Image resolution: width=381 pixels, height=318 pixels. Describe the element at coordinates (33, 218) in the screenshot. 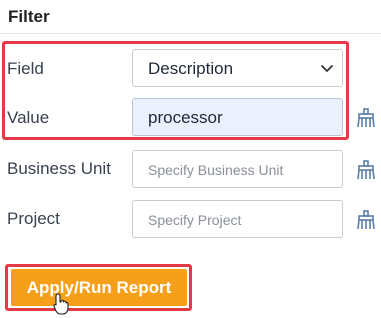

I see `project-label: Project` at that location.